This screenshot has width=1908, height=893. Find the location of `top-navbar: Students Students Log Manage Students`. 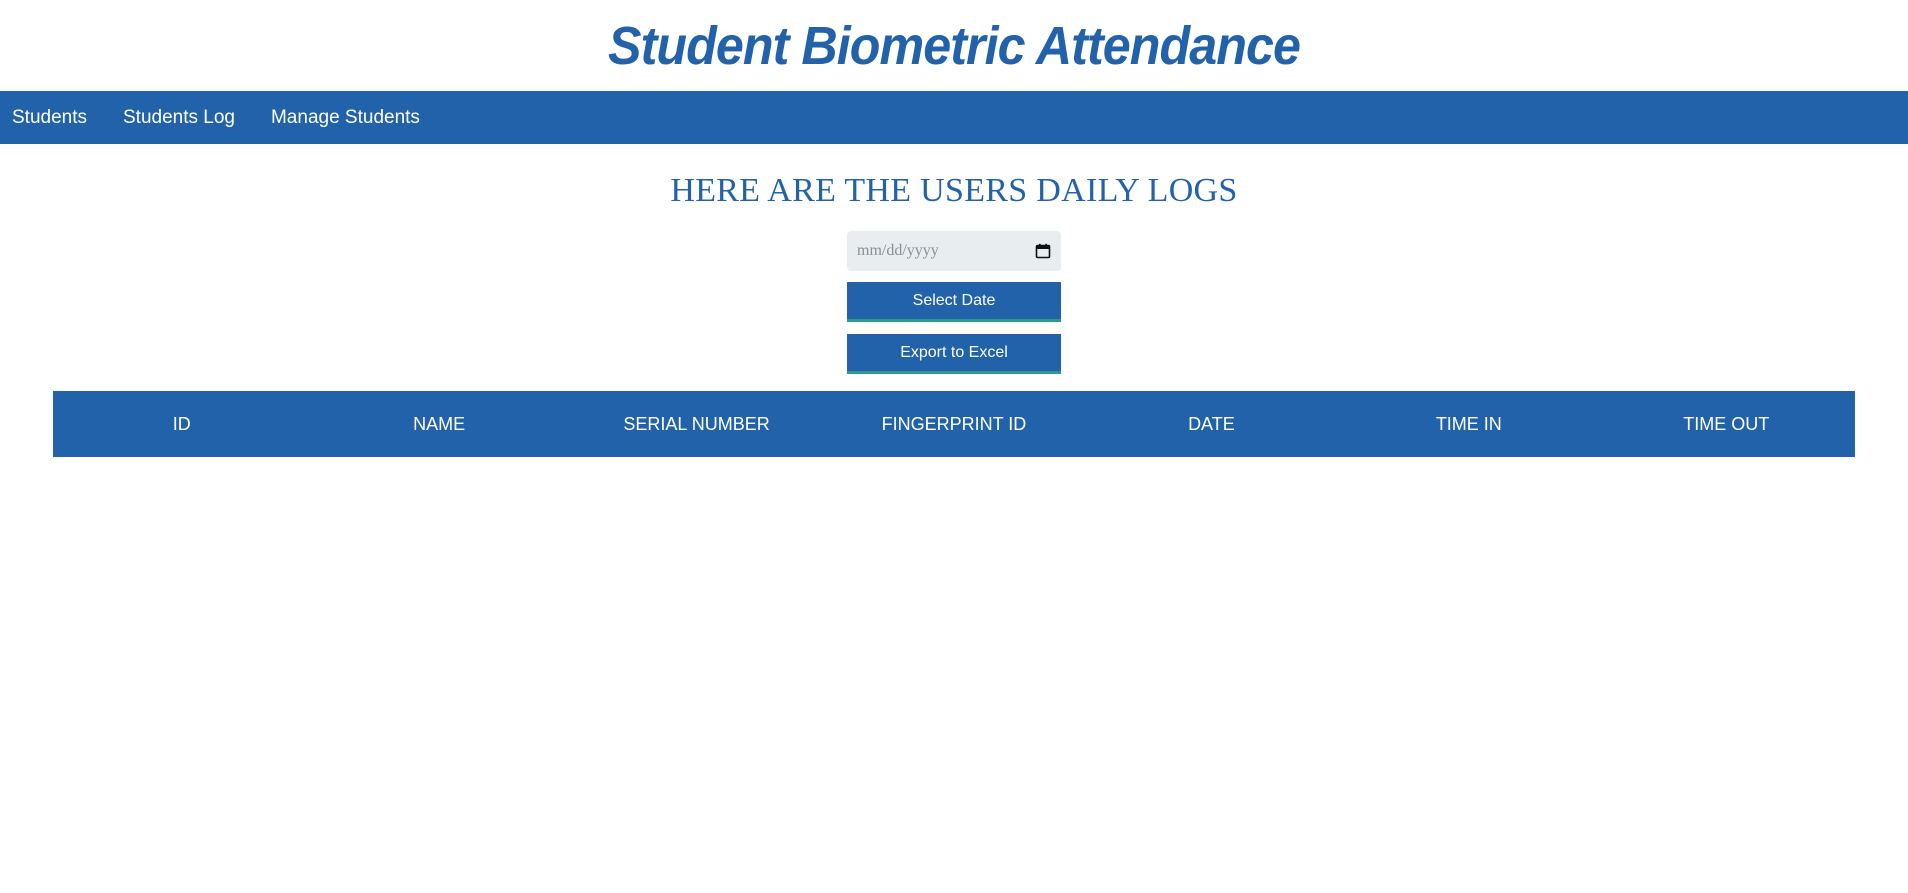

top-navbar: Students Students Log Manage Students is located at coordinates (954, 117).